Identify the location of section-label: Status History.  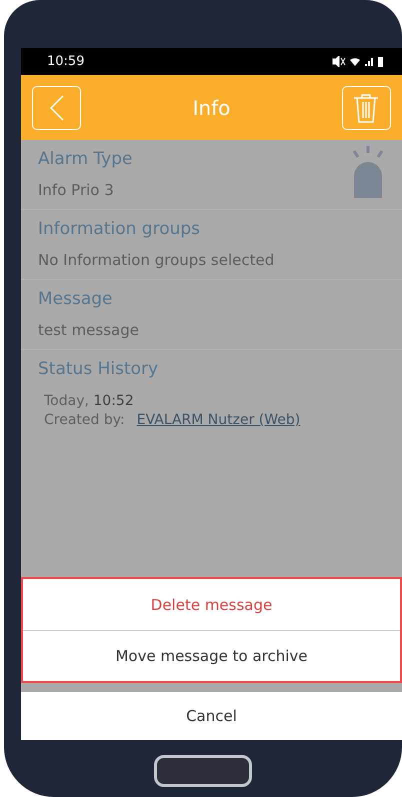
(99, 369).